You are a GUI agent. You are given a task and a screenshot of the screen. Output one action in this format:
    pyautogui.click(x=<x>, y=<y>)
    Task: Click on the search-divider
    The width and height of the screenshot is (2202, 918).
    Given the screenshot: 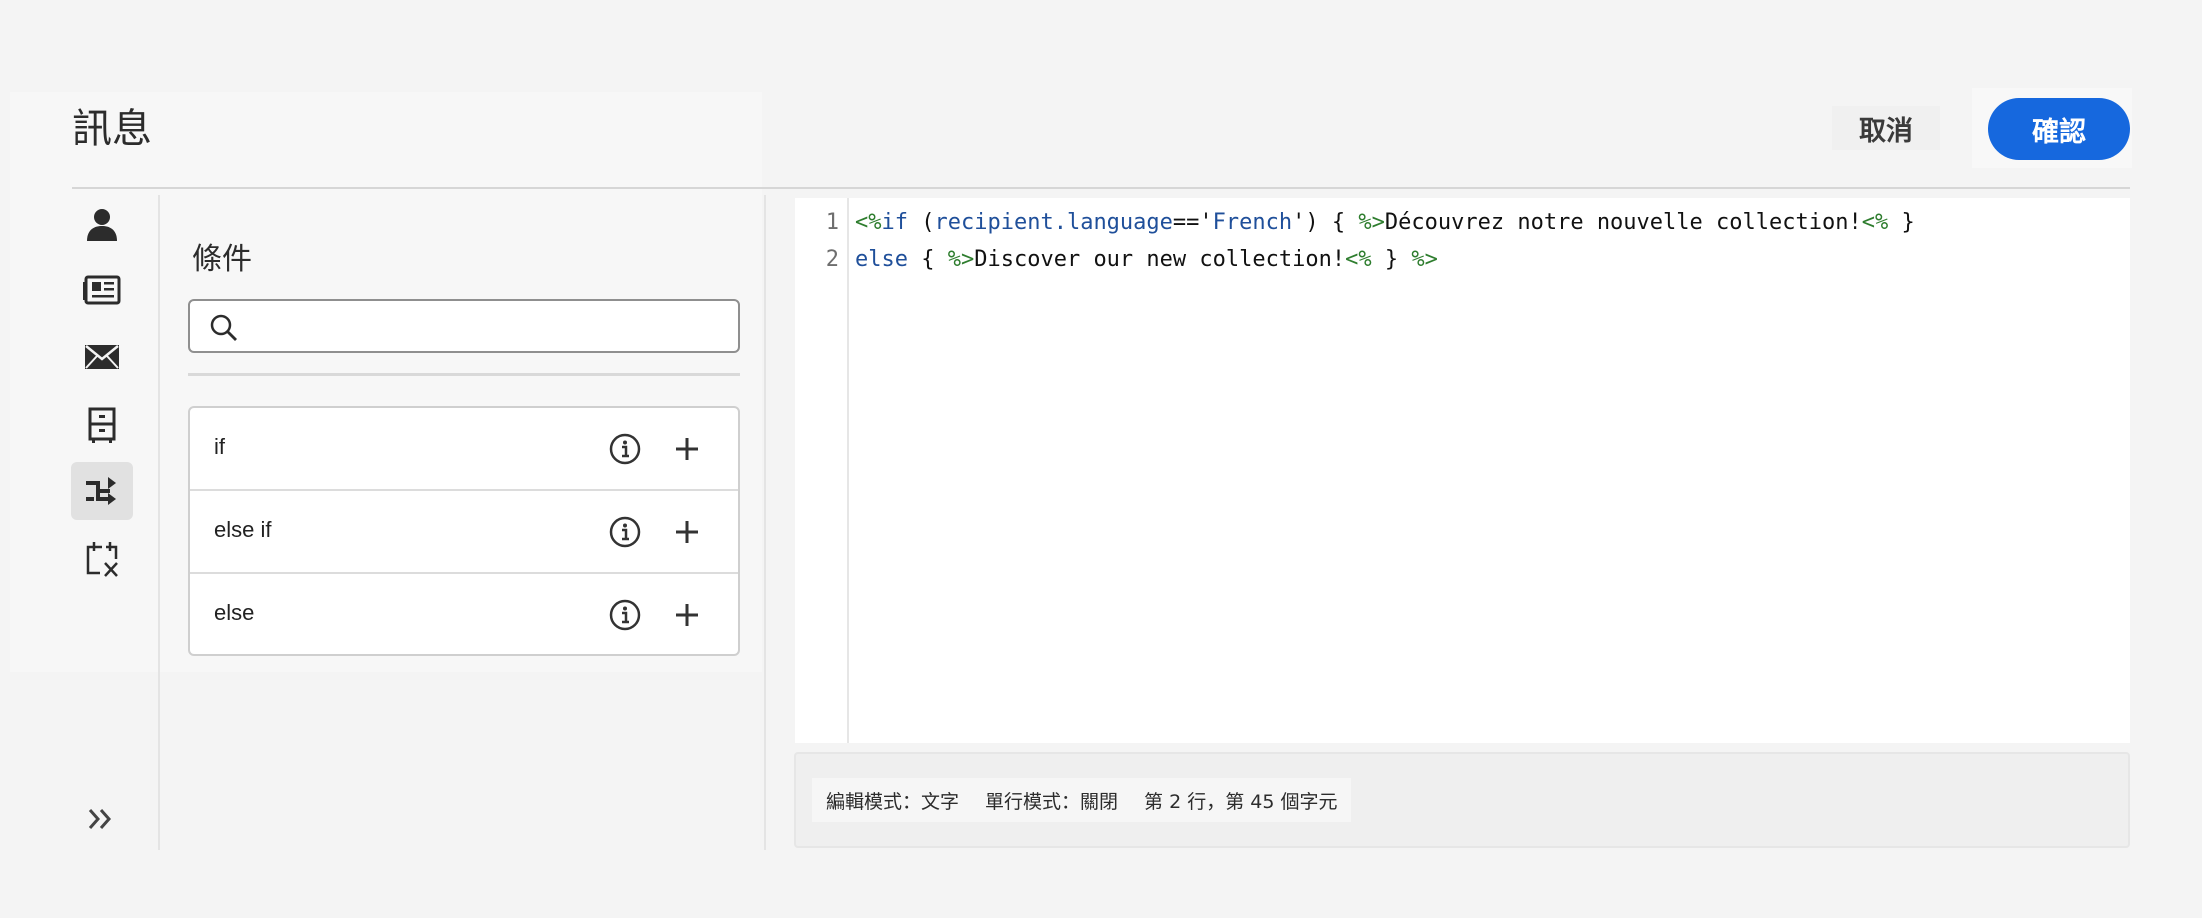 What is the action you would take?
    pyautogui.click(x=464, y=374)
    